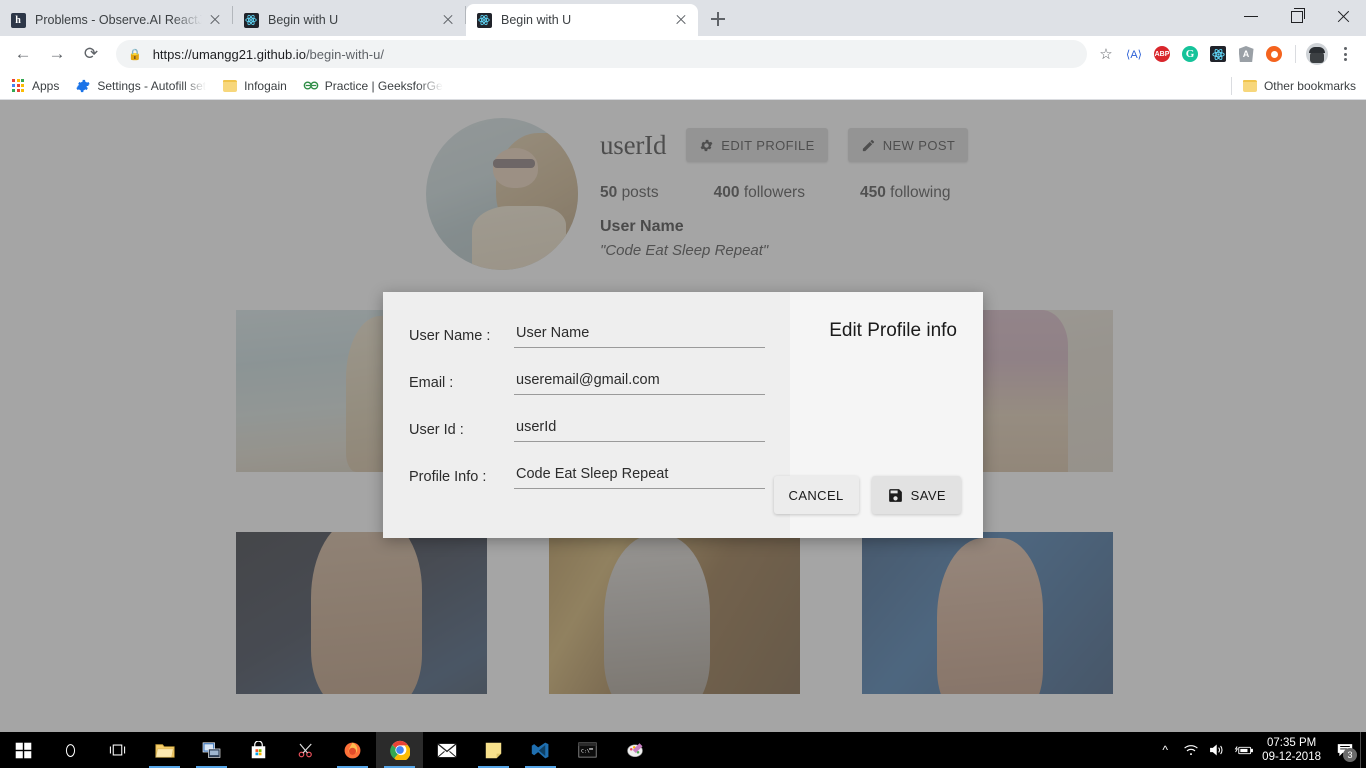  Describe the element at coordinates (1165, 750) in the screenshot. I see `chevron-up-icon: ^` at that location.